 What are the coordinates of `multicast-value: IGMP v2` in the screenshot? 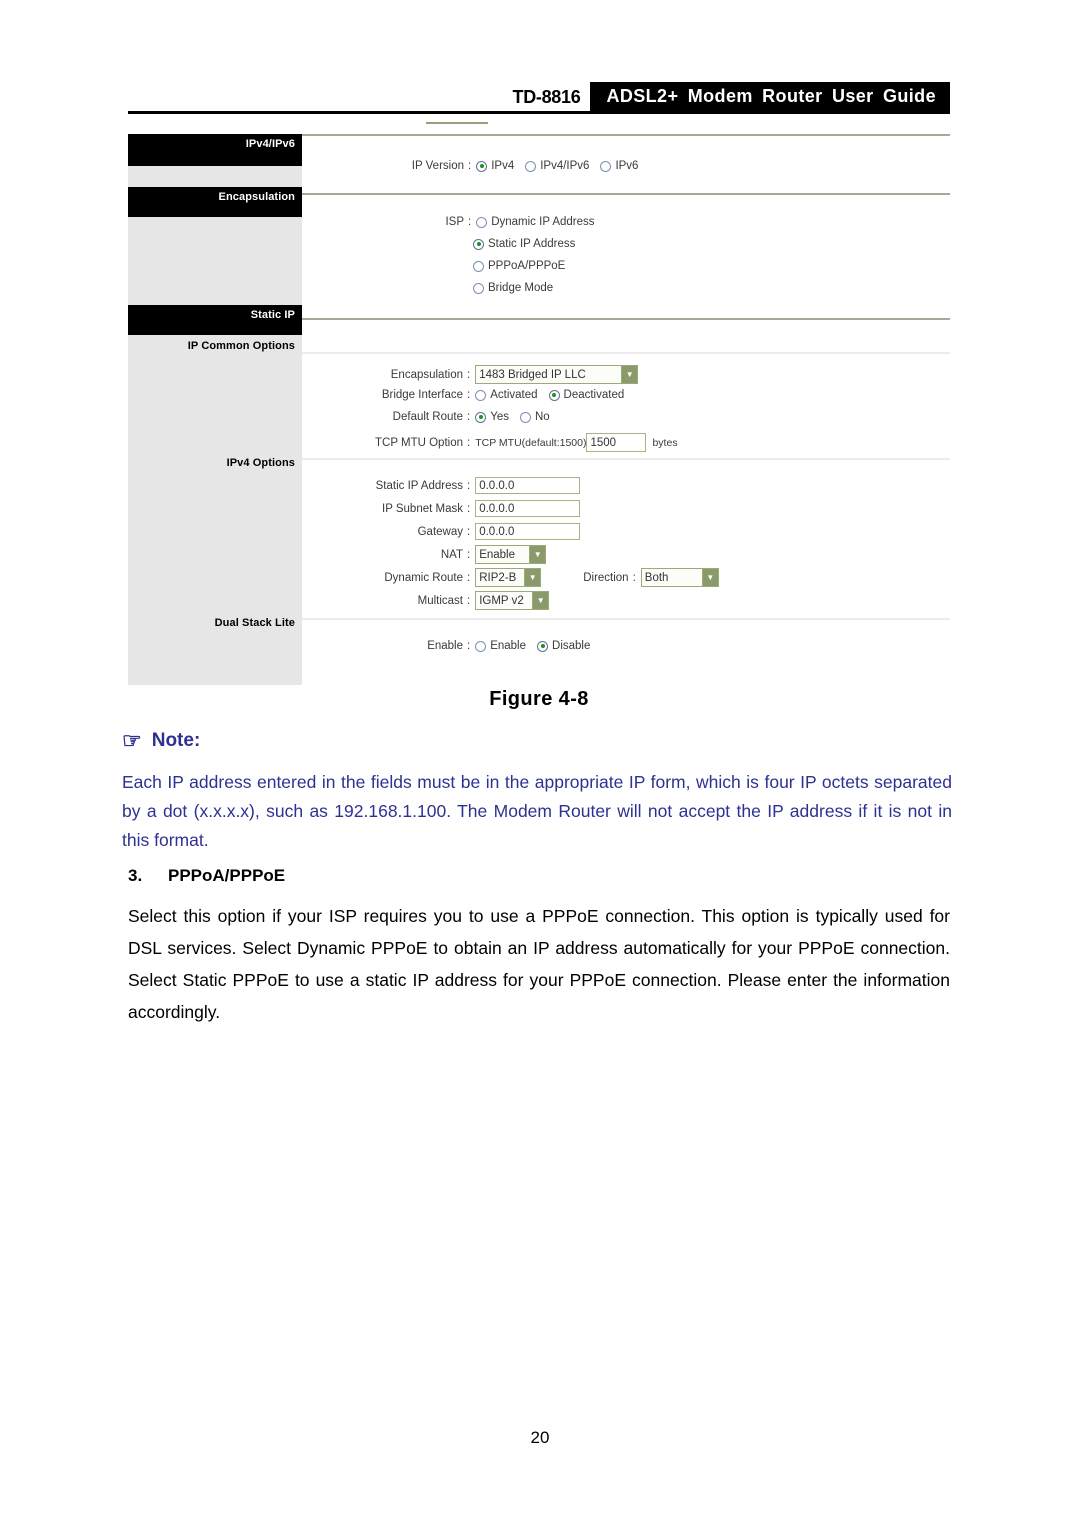 It's located at (501, 600).